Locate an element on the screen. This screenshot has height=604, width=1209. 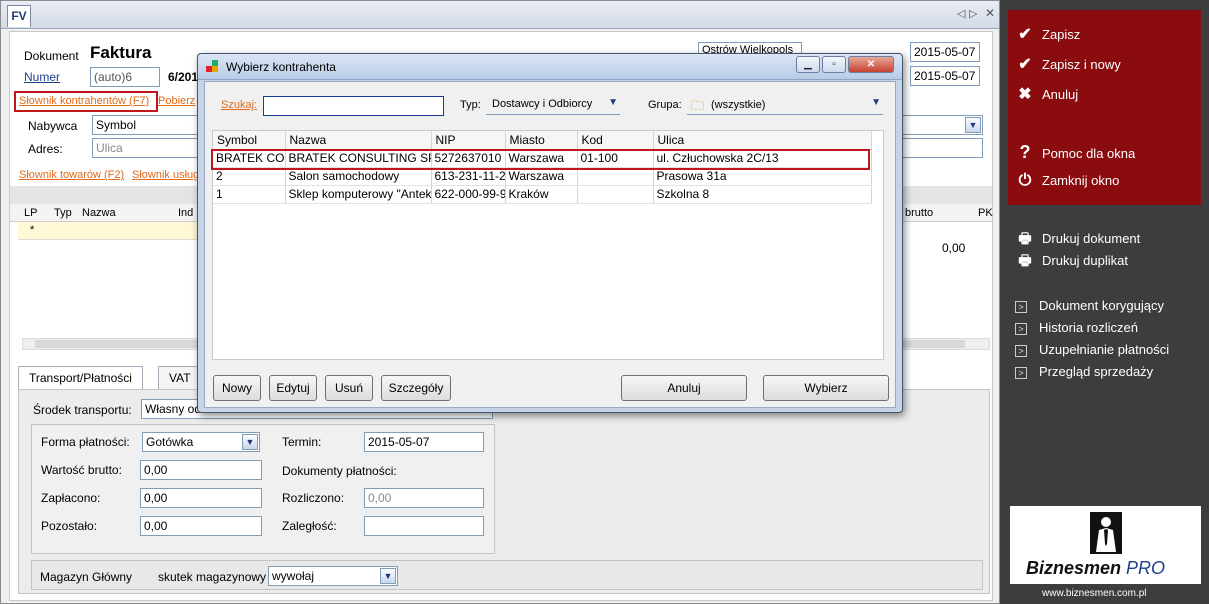
brand-pro: PRO is located at coordinates (1146, 568).